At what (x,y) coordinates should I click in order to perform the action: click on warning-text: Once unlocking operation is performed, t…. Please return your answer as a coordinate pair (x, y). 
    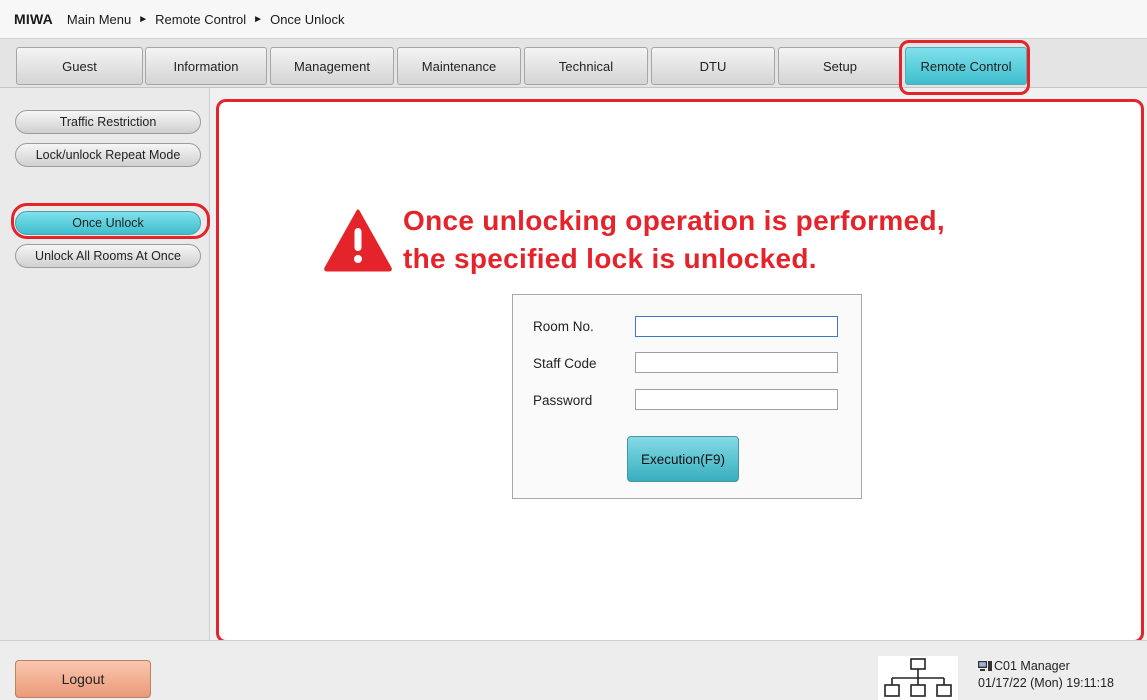
    Looking at the image, I should click on (674, 240).